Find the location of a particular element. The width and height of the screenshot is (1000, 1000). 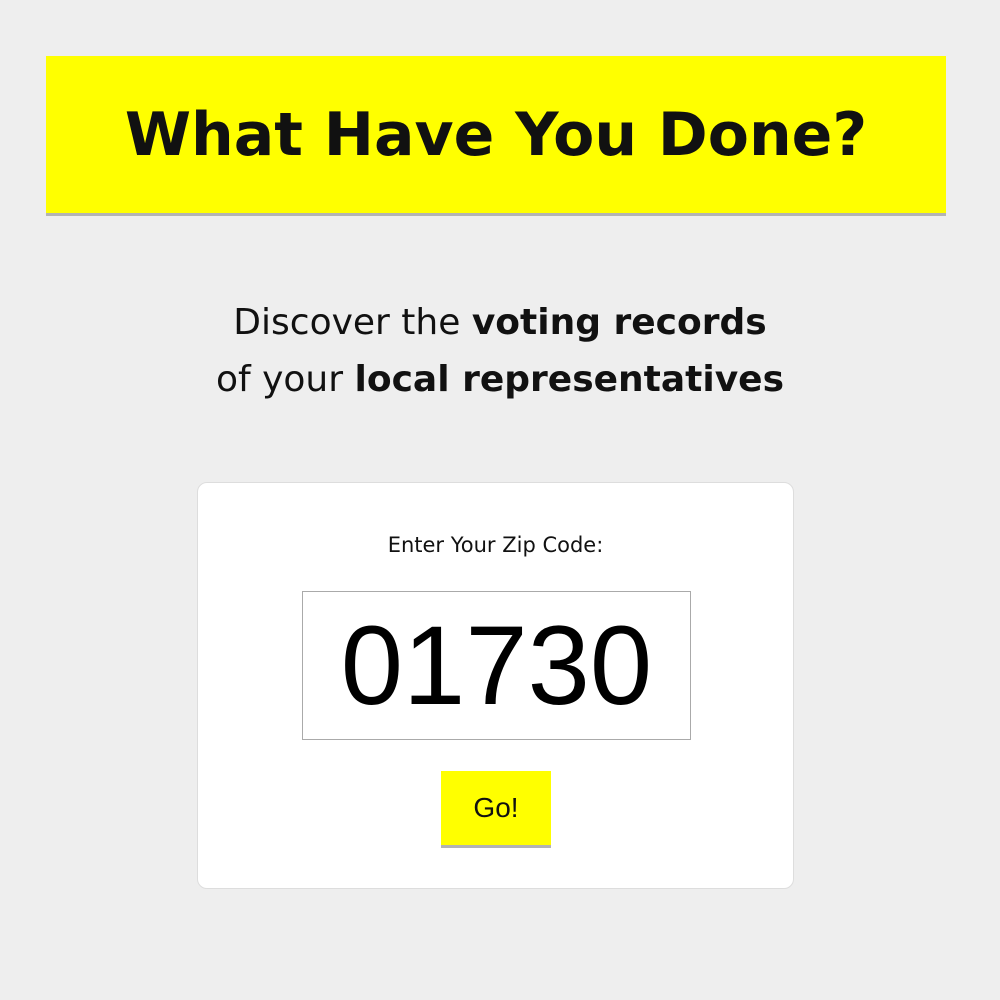

page-title: What Have You Done? is located at coordinates (496, 134).